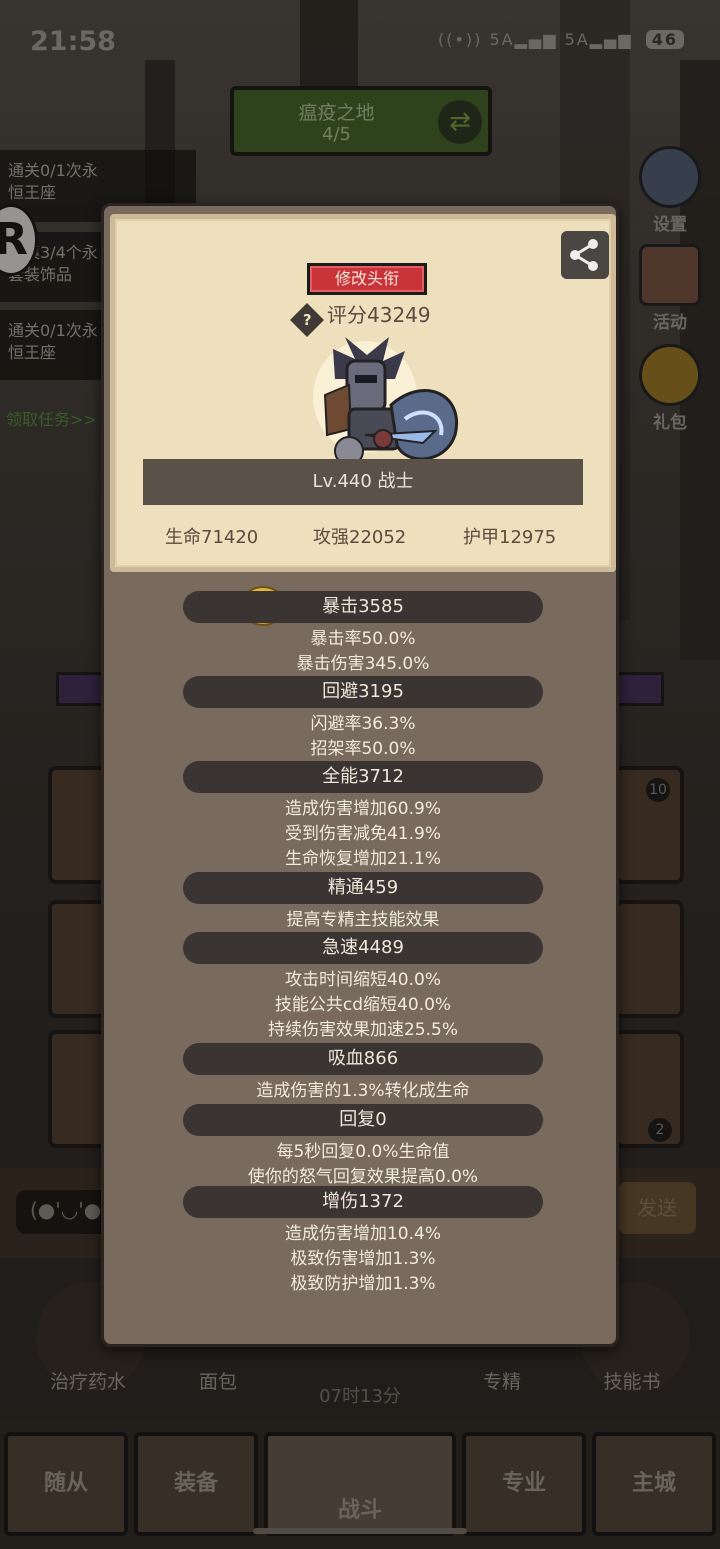 This screenshot has height=1549, width=720. Describe the element at coordinates (363, 482) in the screenshot. I see `level-class-bar: Lv.440 战士` at that location.